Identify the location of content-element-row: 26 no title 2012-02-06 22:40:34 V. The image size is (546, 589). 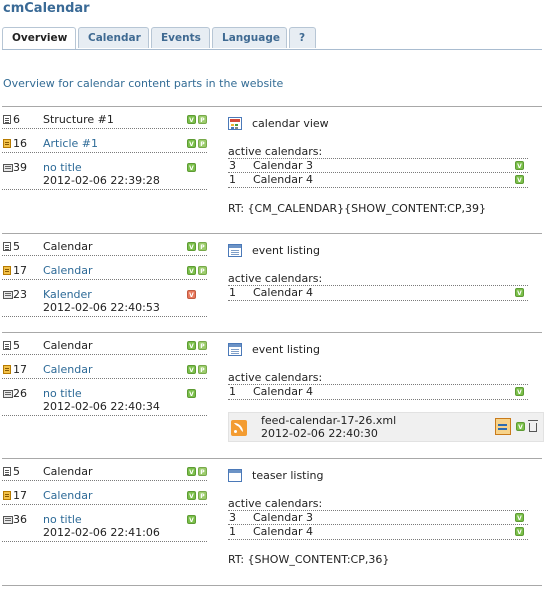
(104, 401).